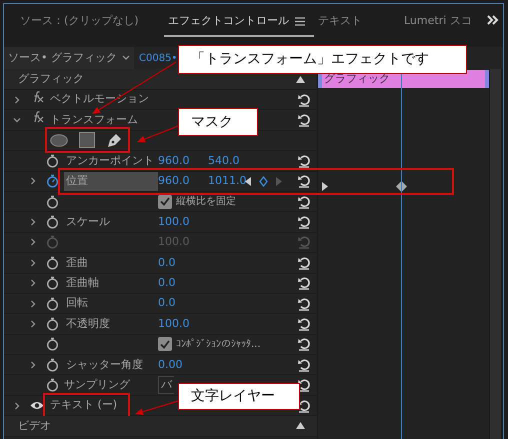 The height and width of the screenshot is (439, 508). Describe the element at coordinates (111, 181) in the screenshot. I see `property-name-field: 位置` at that location.